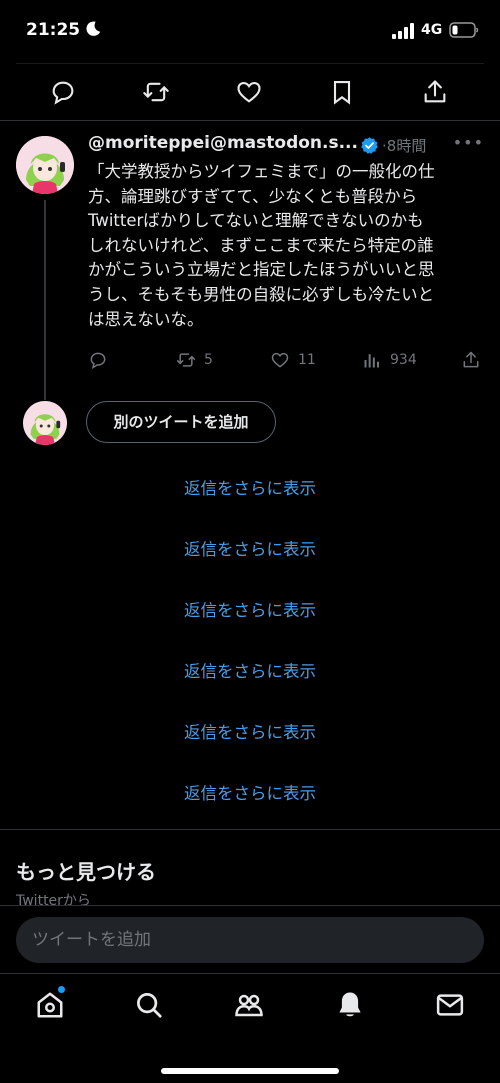 The height and width of the screenshot is (1083, 500). Describe the element at coordinates (450, 1005) in the screenshot. I see `messages-icon` at that location.